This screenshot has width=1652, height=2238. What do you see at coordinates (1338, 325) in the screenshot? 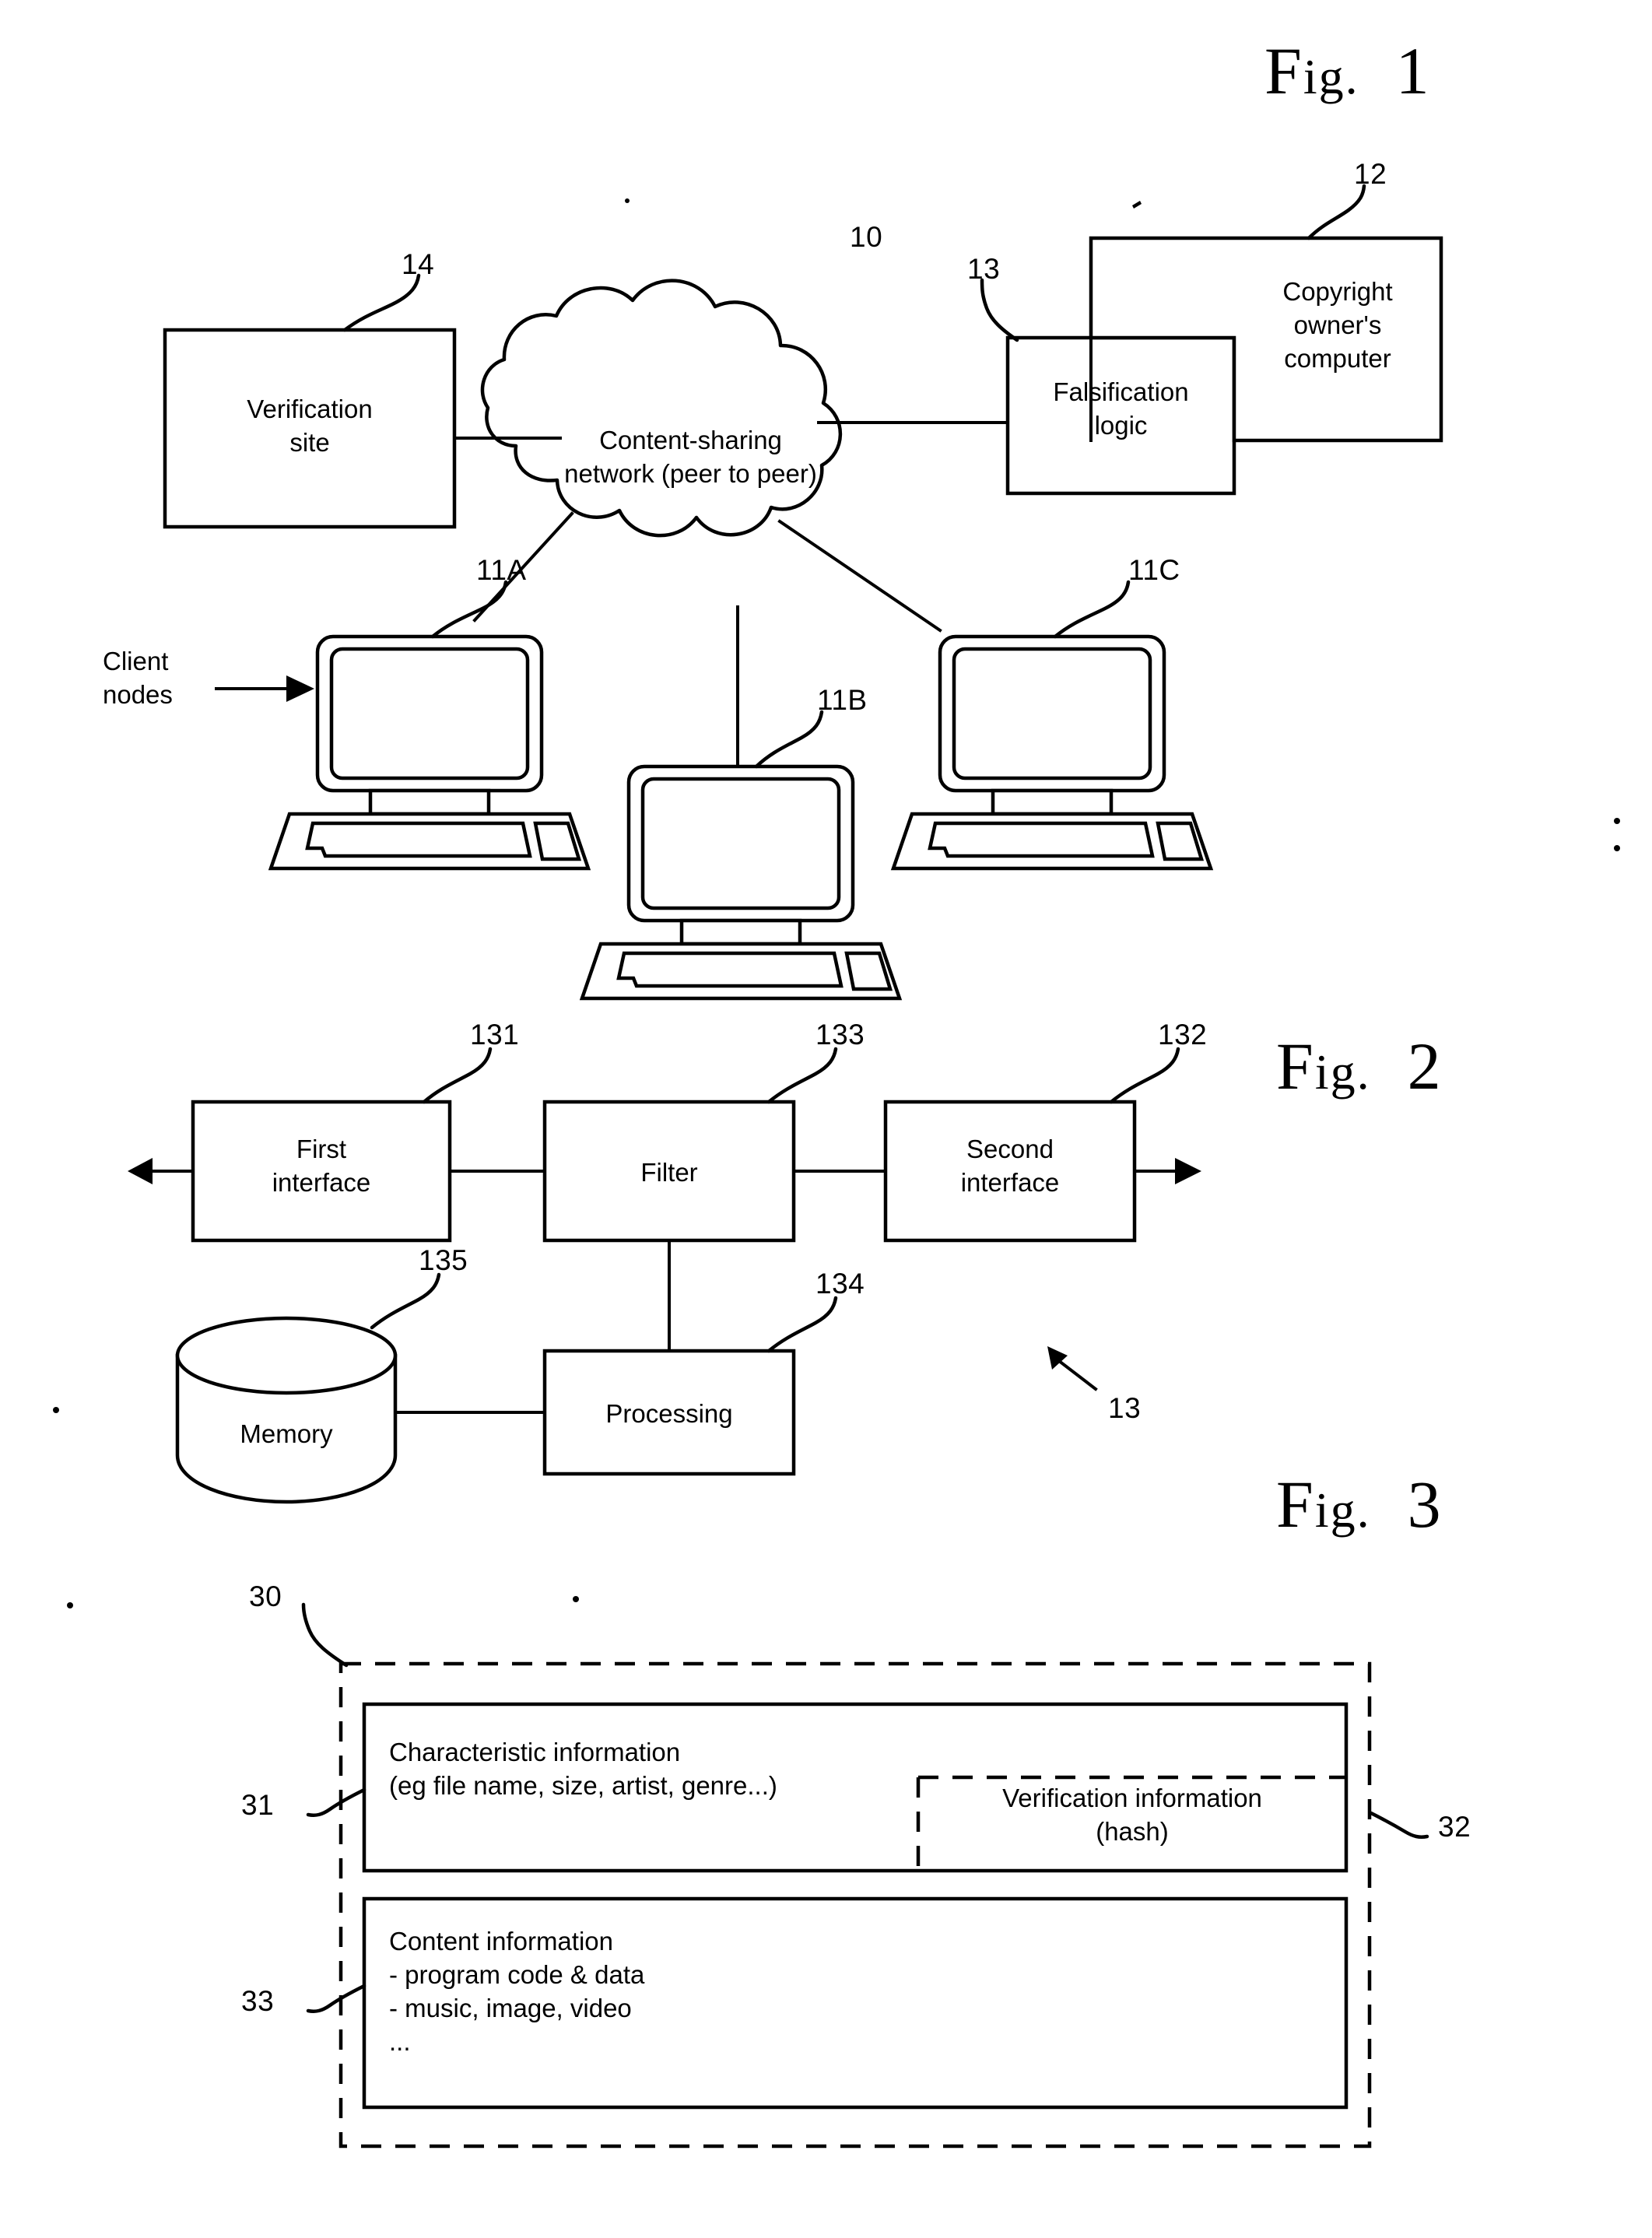
I see `copyright-owner-computer-label: Copyright owner's computer` at bounding box center [1338, 325].